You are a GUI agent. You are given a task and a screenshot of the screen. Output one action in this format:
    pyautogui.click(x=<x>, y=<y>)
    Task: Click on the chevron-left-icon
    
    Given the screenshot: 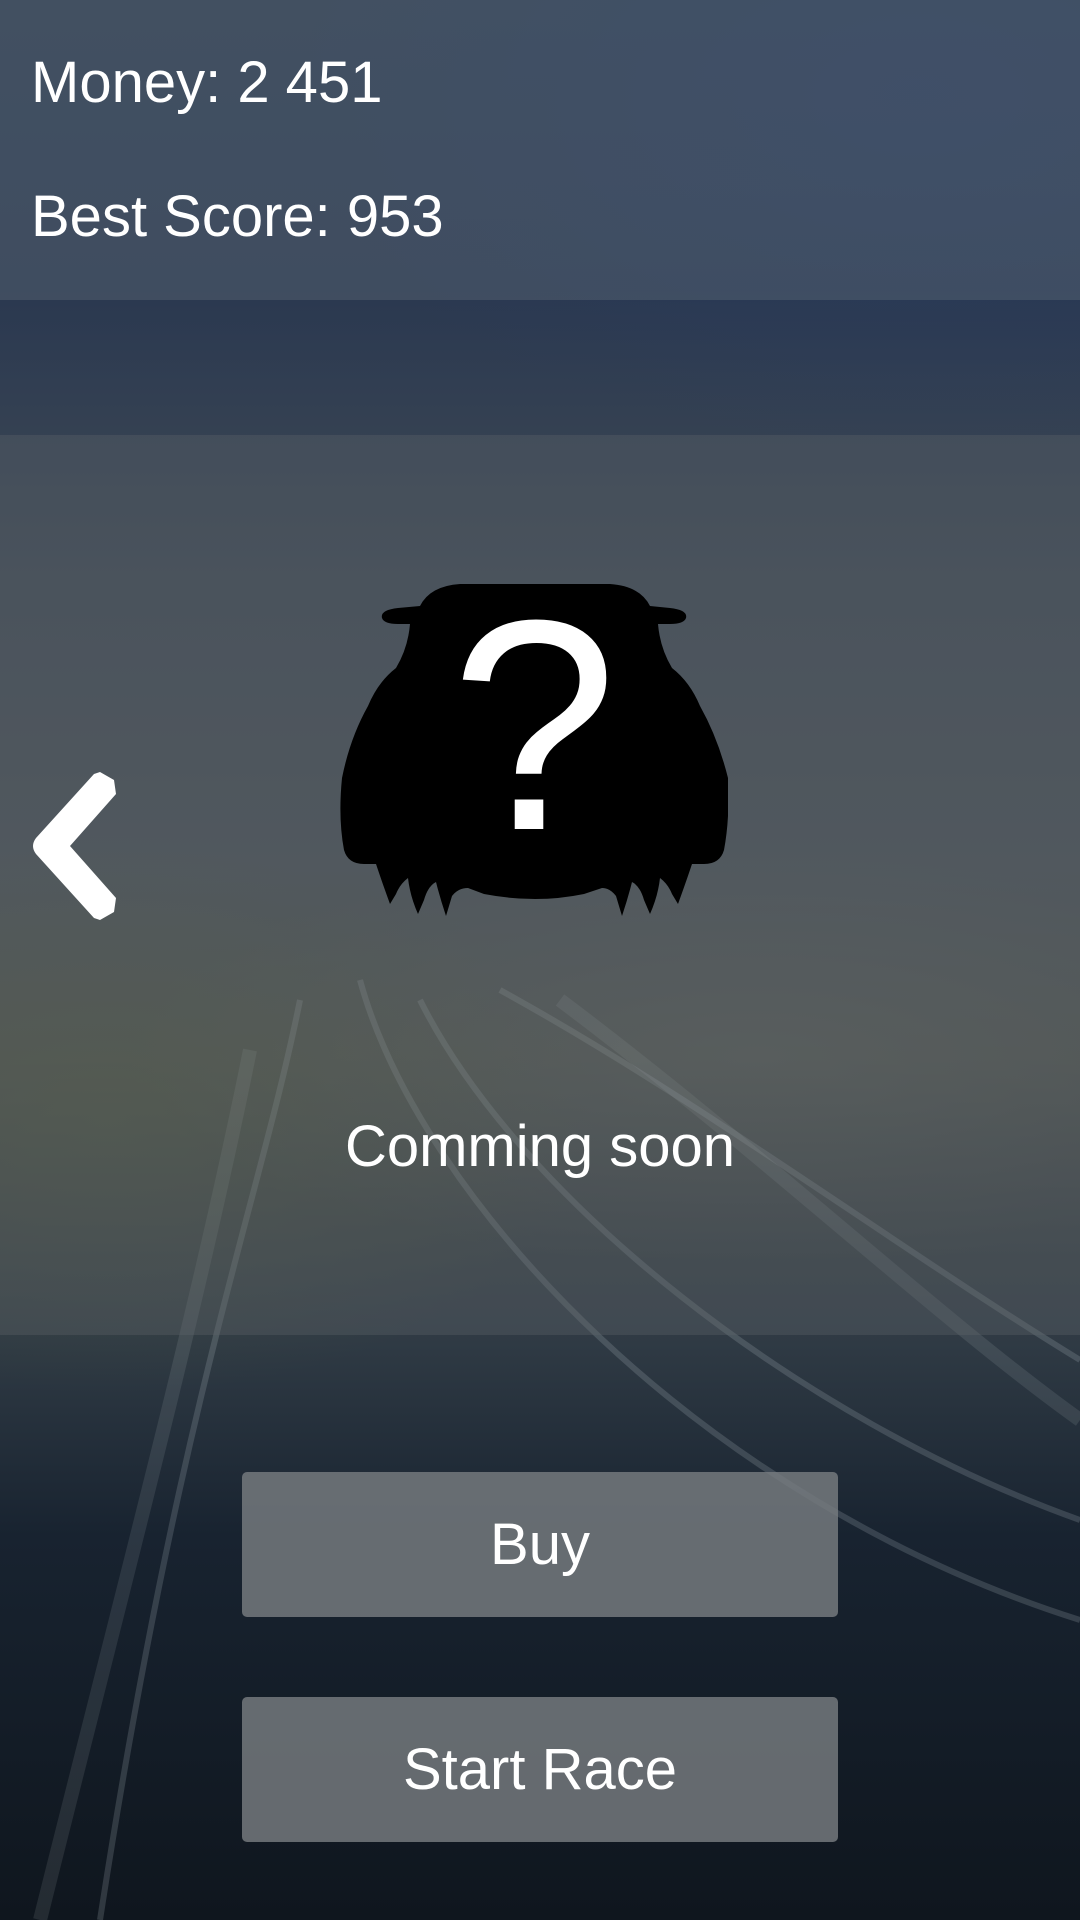 What is the action you would take?
    pyautogui.click(x=73, y=846)
    